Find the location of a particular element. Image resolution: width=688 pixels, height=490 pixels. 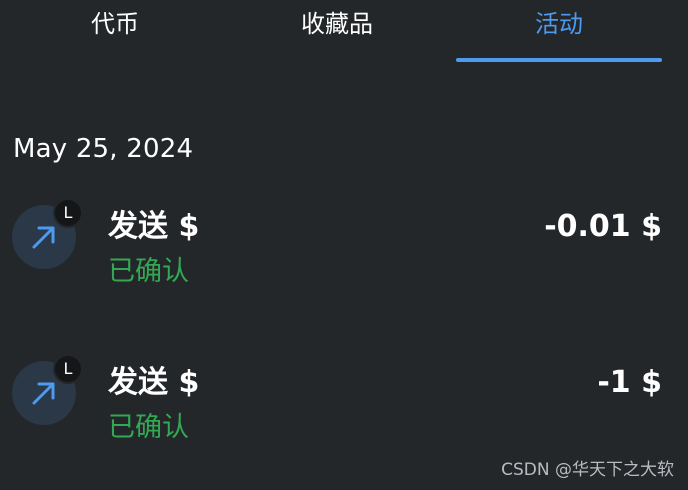

tab-tokens: 代币 is located at coordinates (115, 31).